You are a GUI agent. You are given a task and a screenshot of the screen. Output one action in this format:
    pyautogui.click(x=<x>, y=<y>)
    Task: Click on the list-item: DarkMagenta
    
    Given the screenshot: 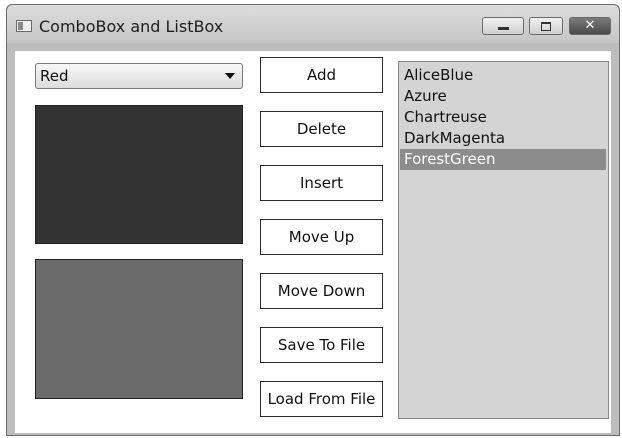 What is the action you would take?
    pyautogui.click(x=503, y=138)
    